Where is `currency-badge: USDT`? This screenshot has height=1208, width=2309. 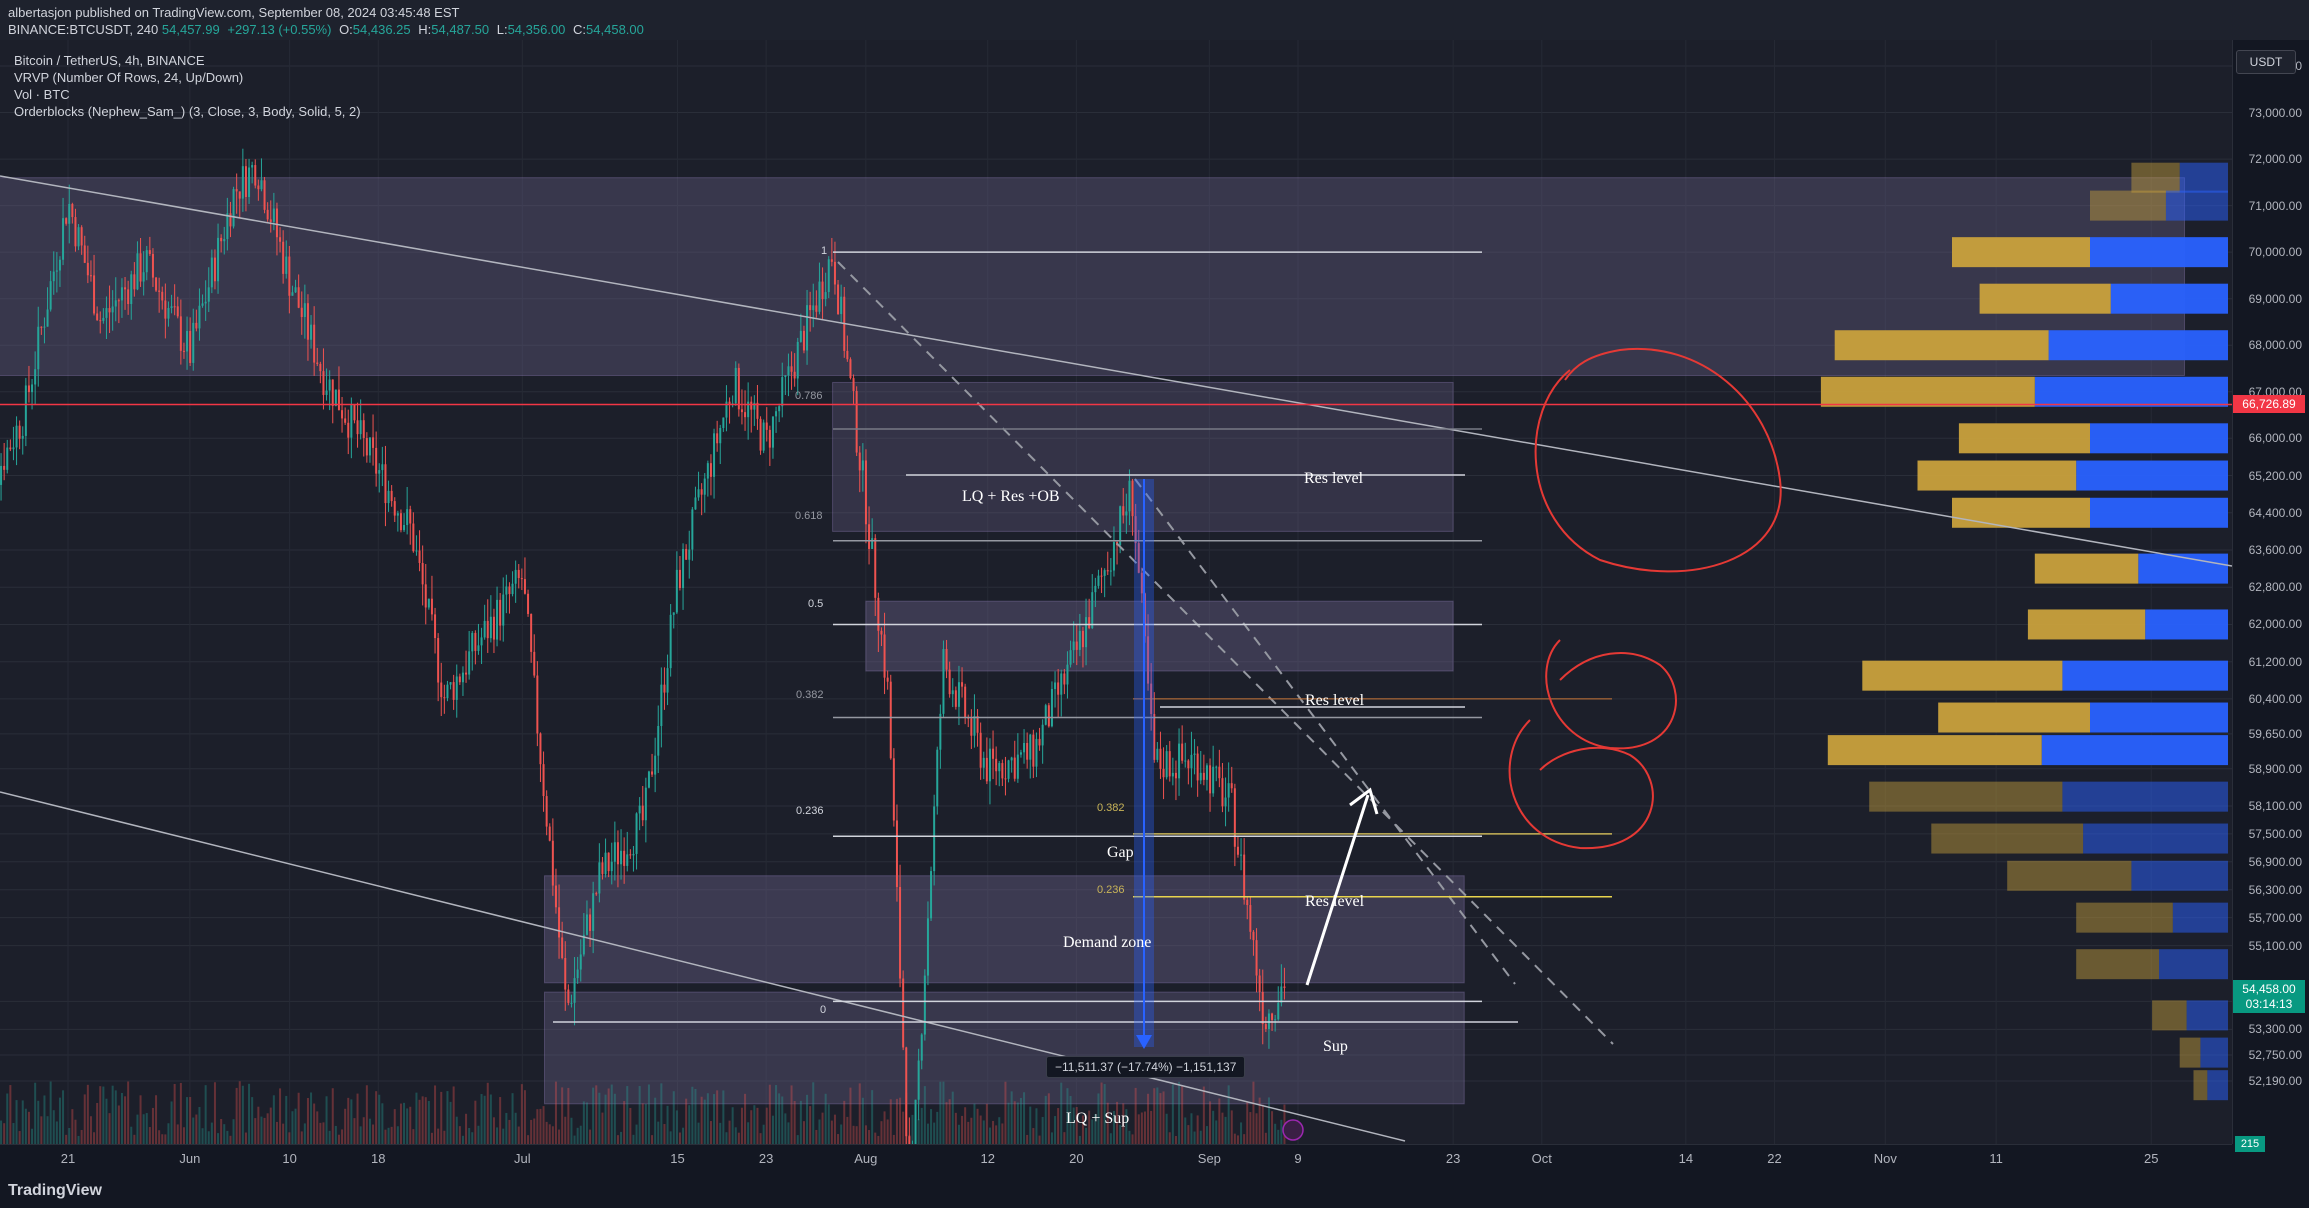
currency-badge: USDT is located at coordinates (2266, 62).